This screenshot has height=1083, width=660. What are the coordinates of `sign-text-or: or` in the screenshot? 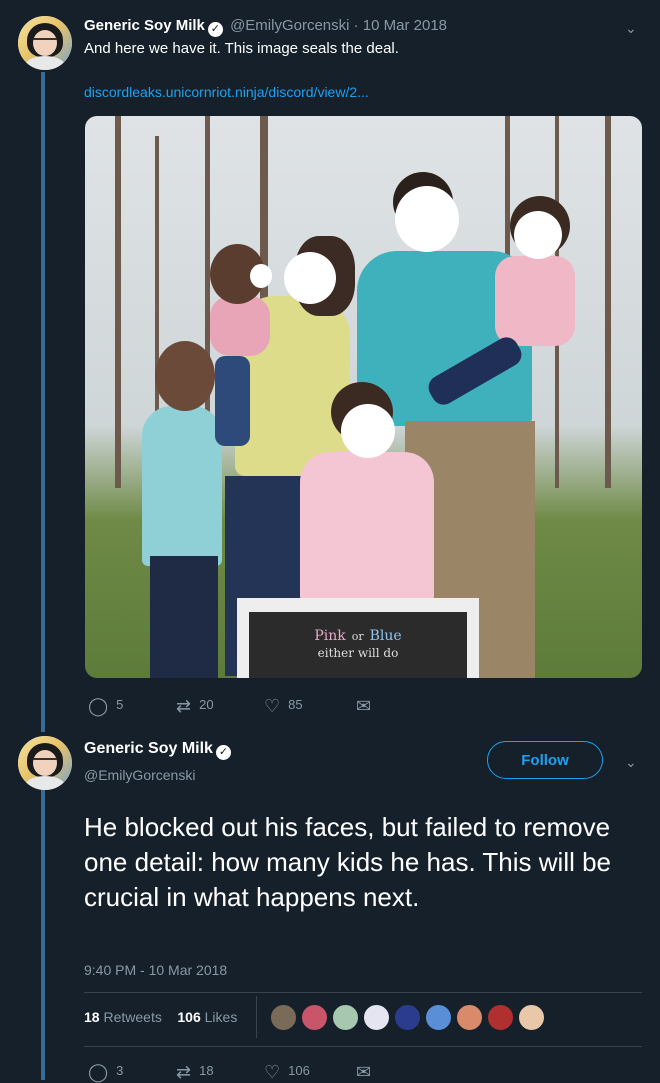 It's located at (357, 636).